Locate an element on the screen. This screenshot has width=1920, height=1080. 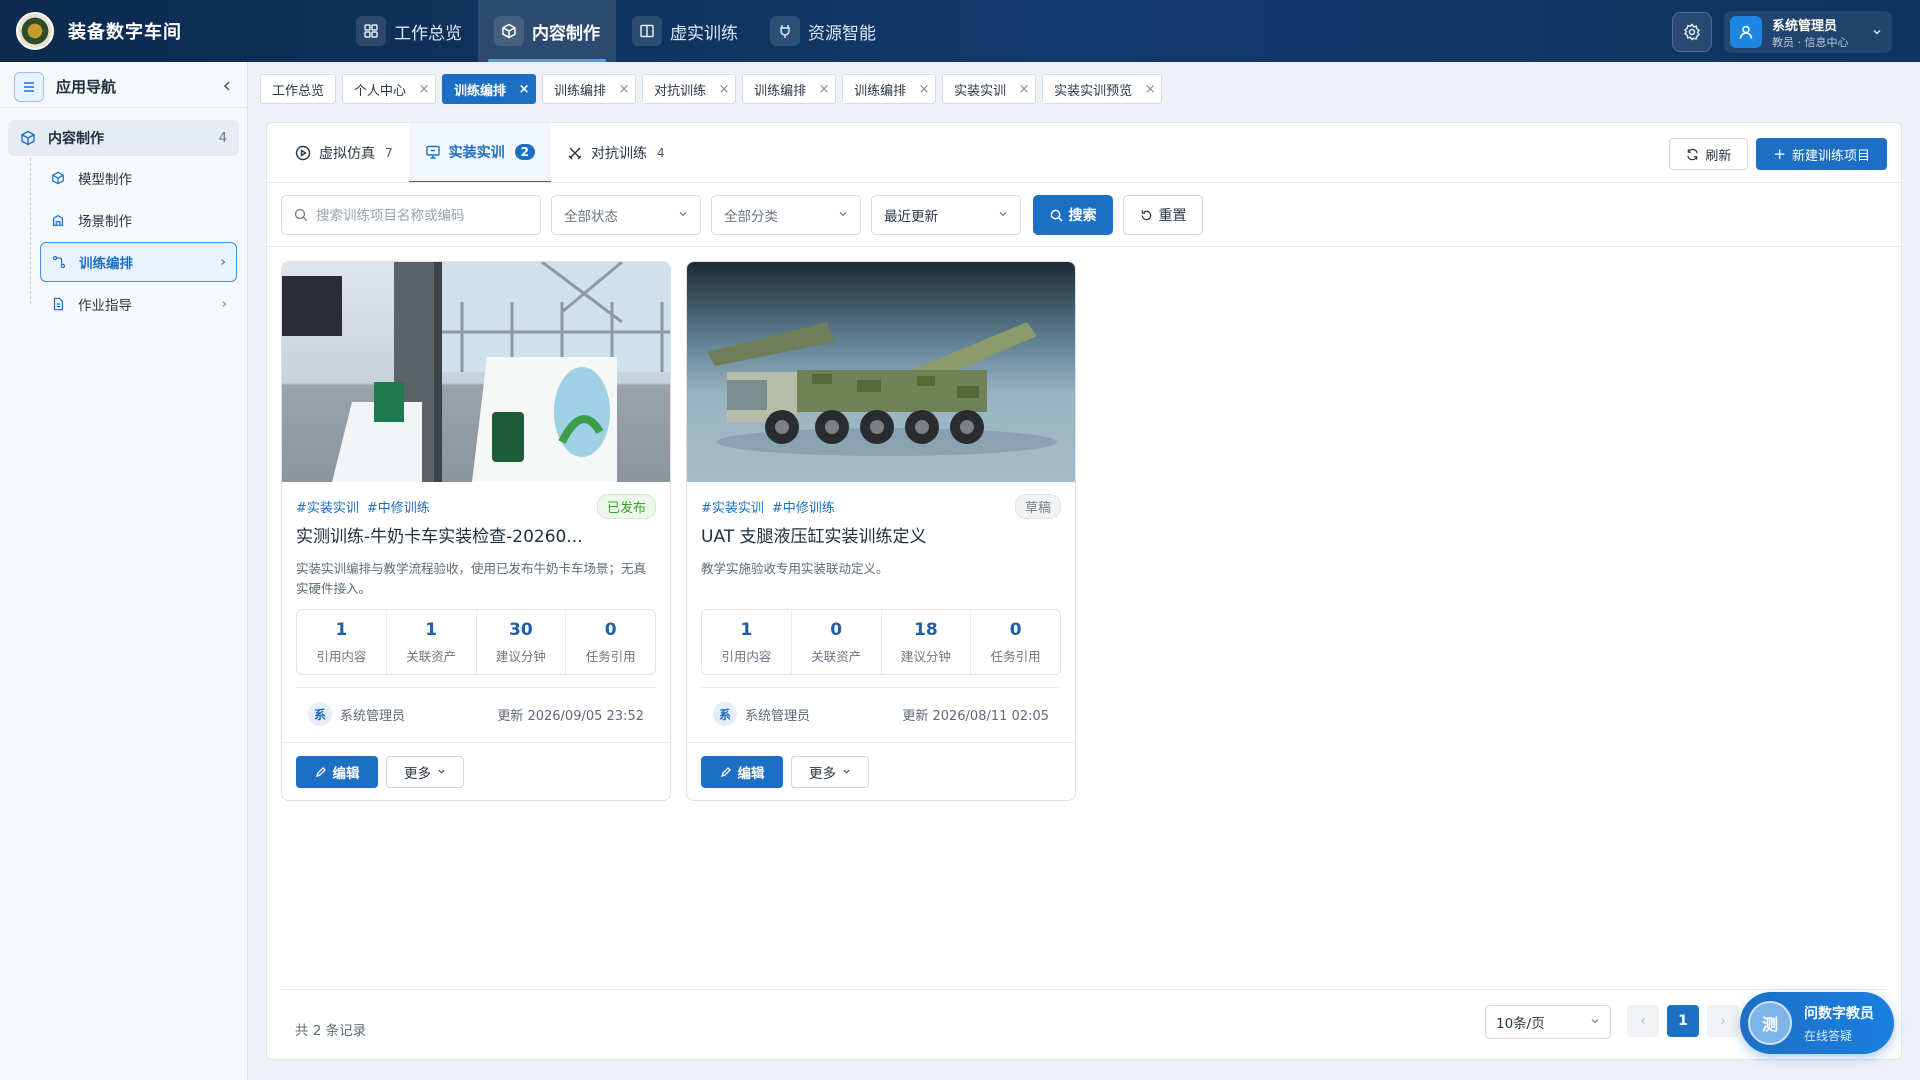
status-select-value: 全部状态 is located at coordinates (591, 217).